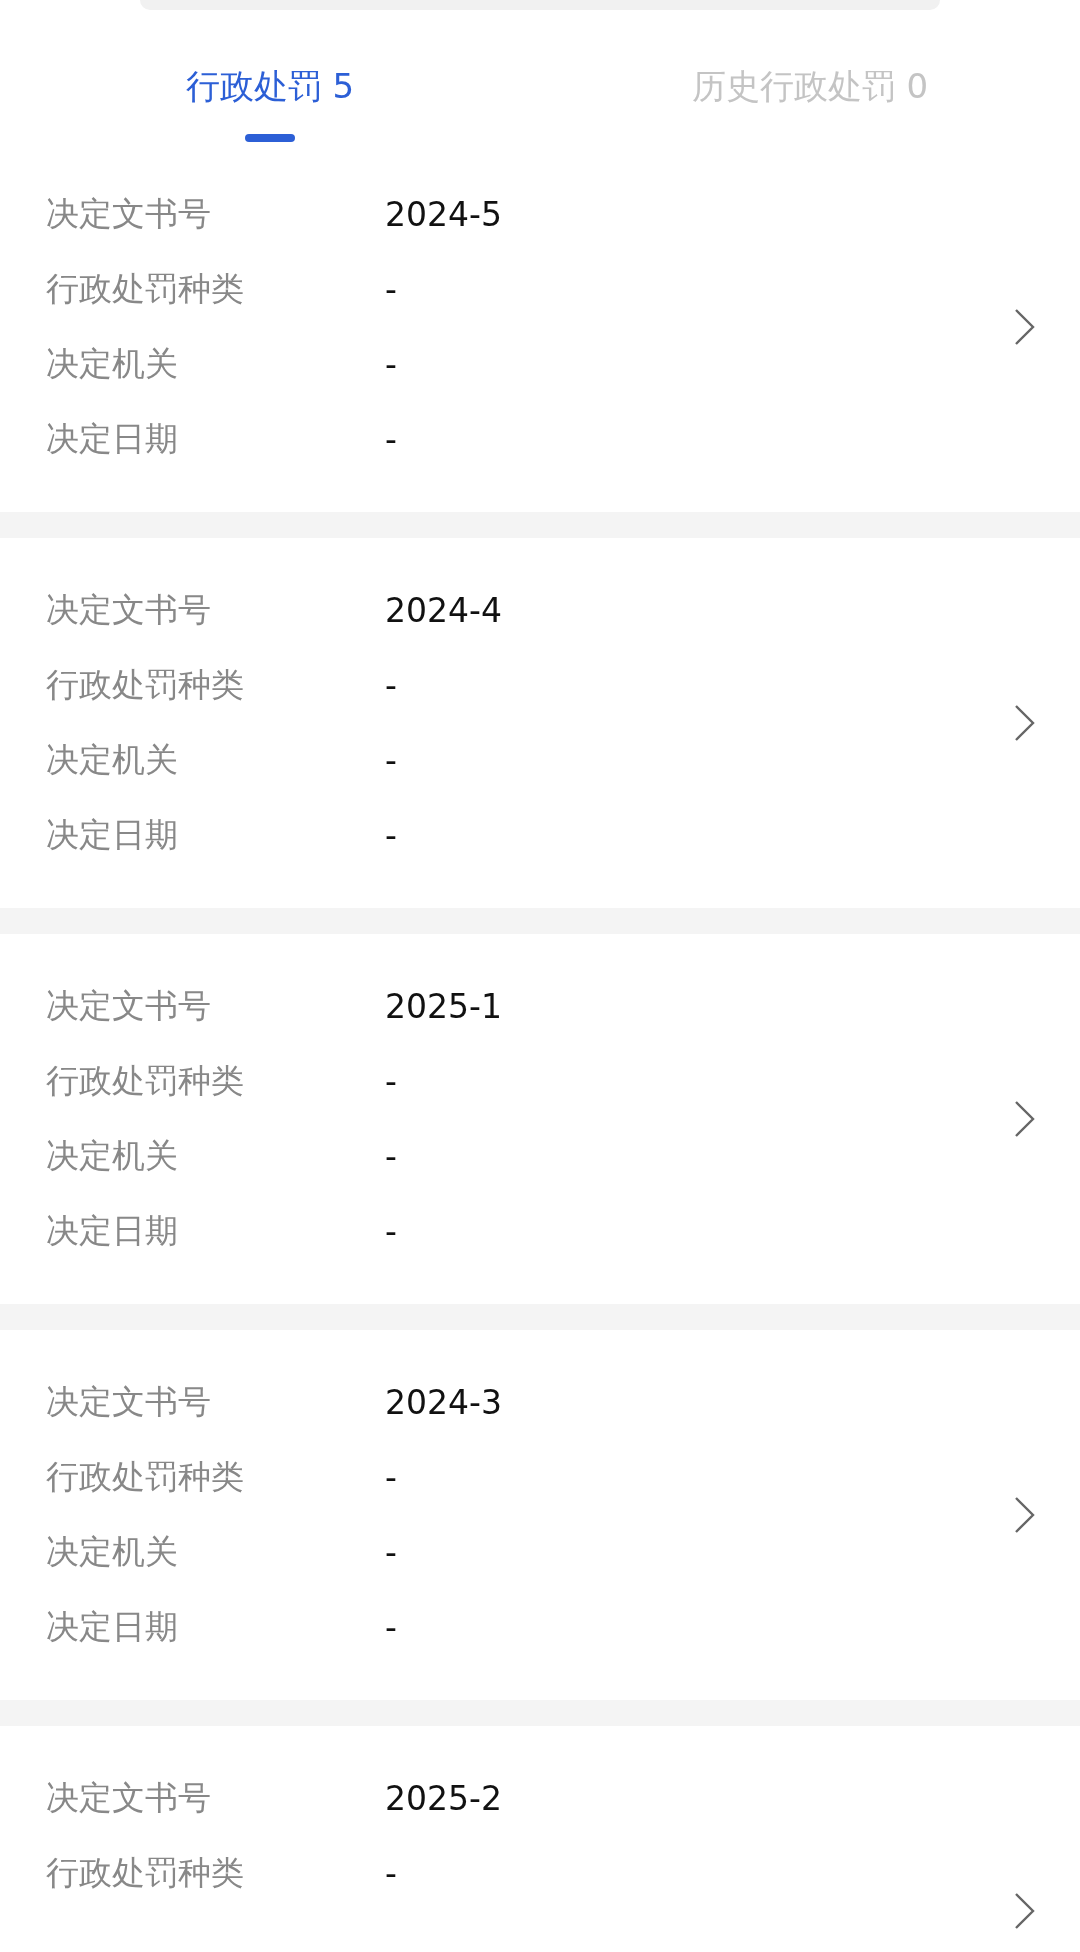 The image size is (1080, 1952). Describe the element at coordinates (443, 214) in the screenshot. I see `field-value: 2024-5` at that location.